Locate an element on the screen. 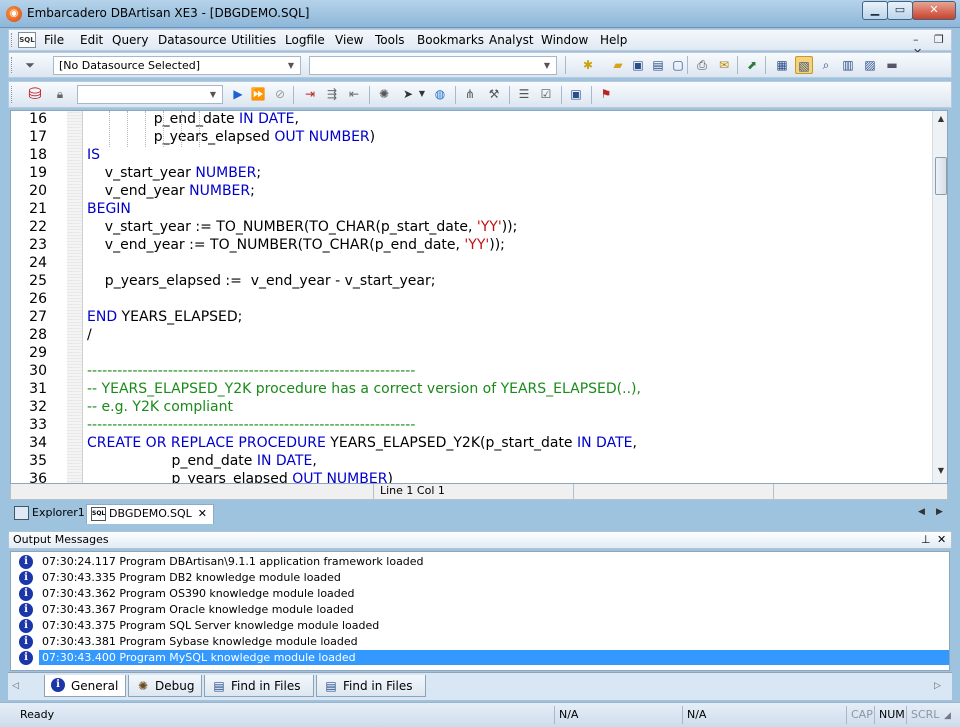  tab-scroll-right-icon: ▷ is located at coordinates (937, 686).